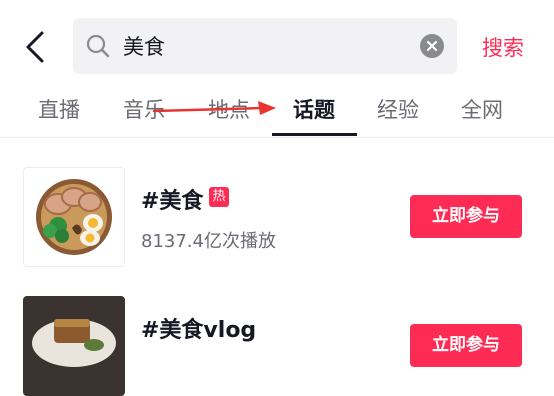  What do you see at coordinates (98, 46) in the screenshot?
I see `search-icon` at bounding box center [98, 46].